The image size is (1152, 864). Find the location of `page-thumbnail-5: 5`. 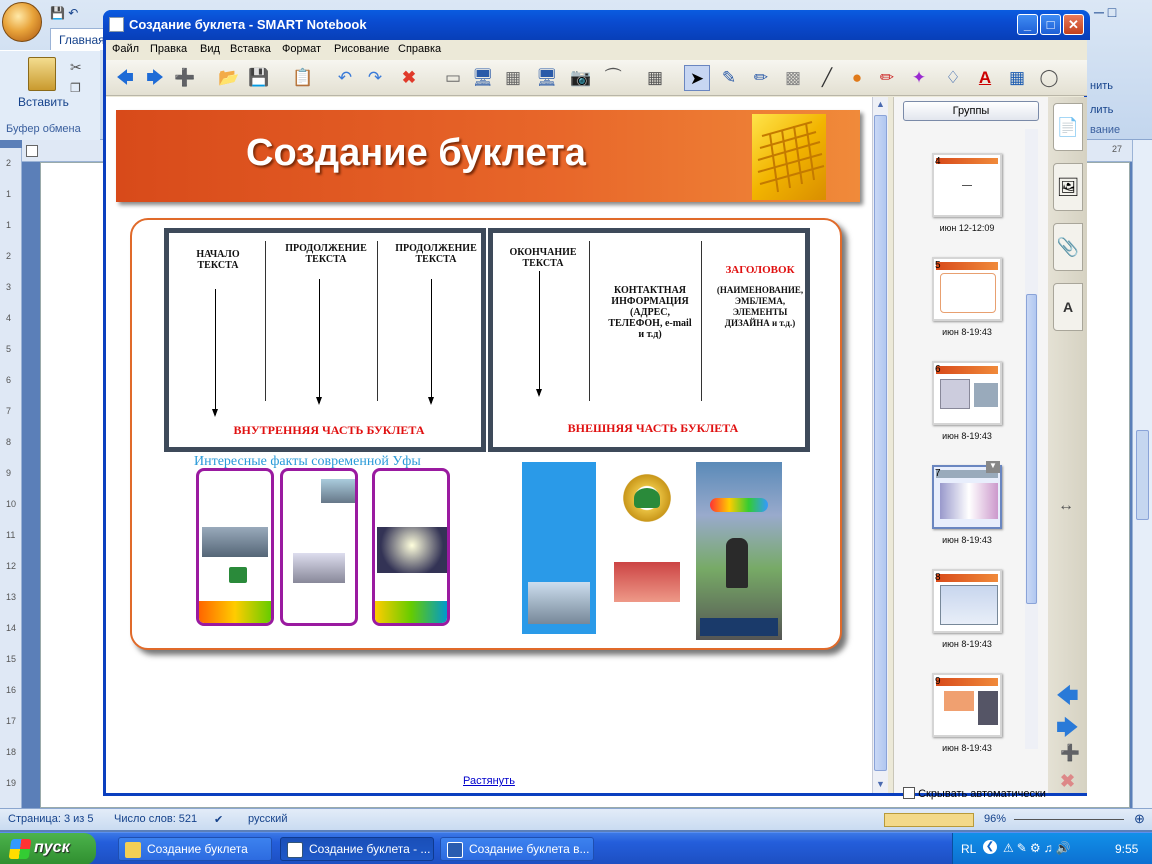

page-thumbnail-5: 5 is located at coordinates (967, 289).